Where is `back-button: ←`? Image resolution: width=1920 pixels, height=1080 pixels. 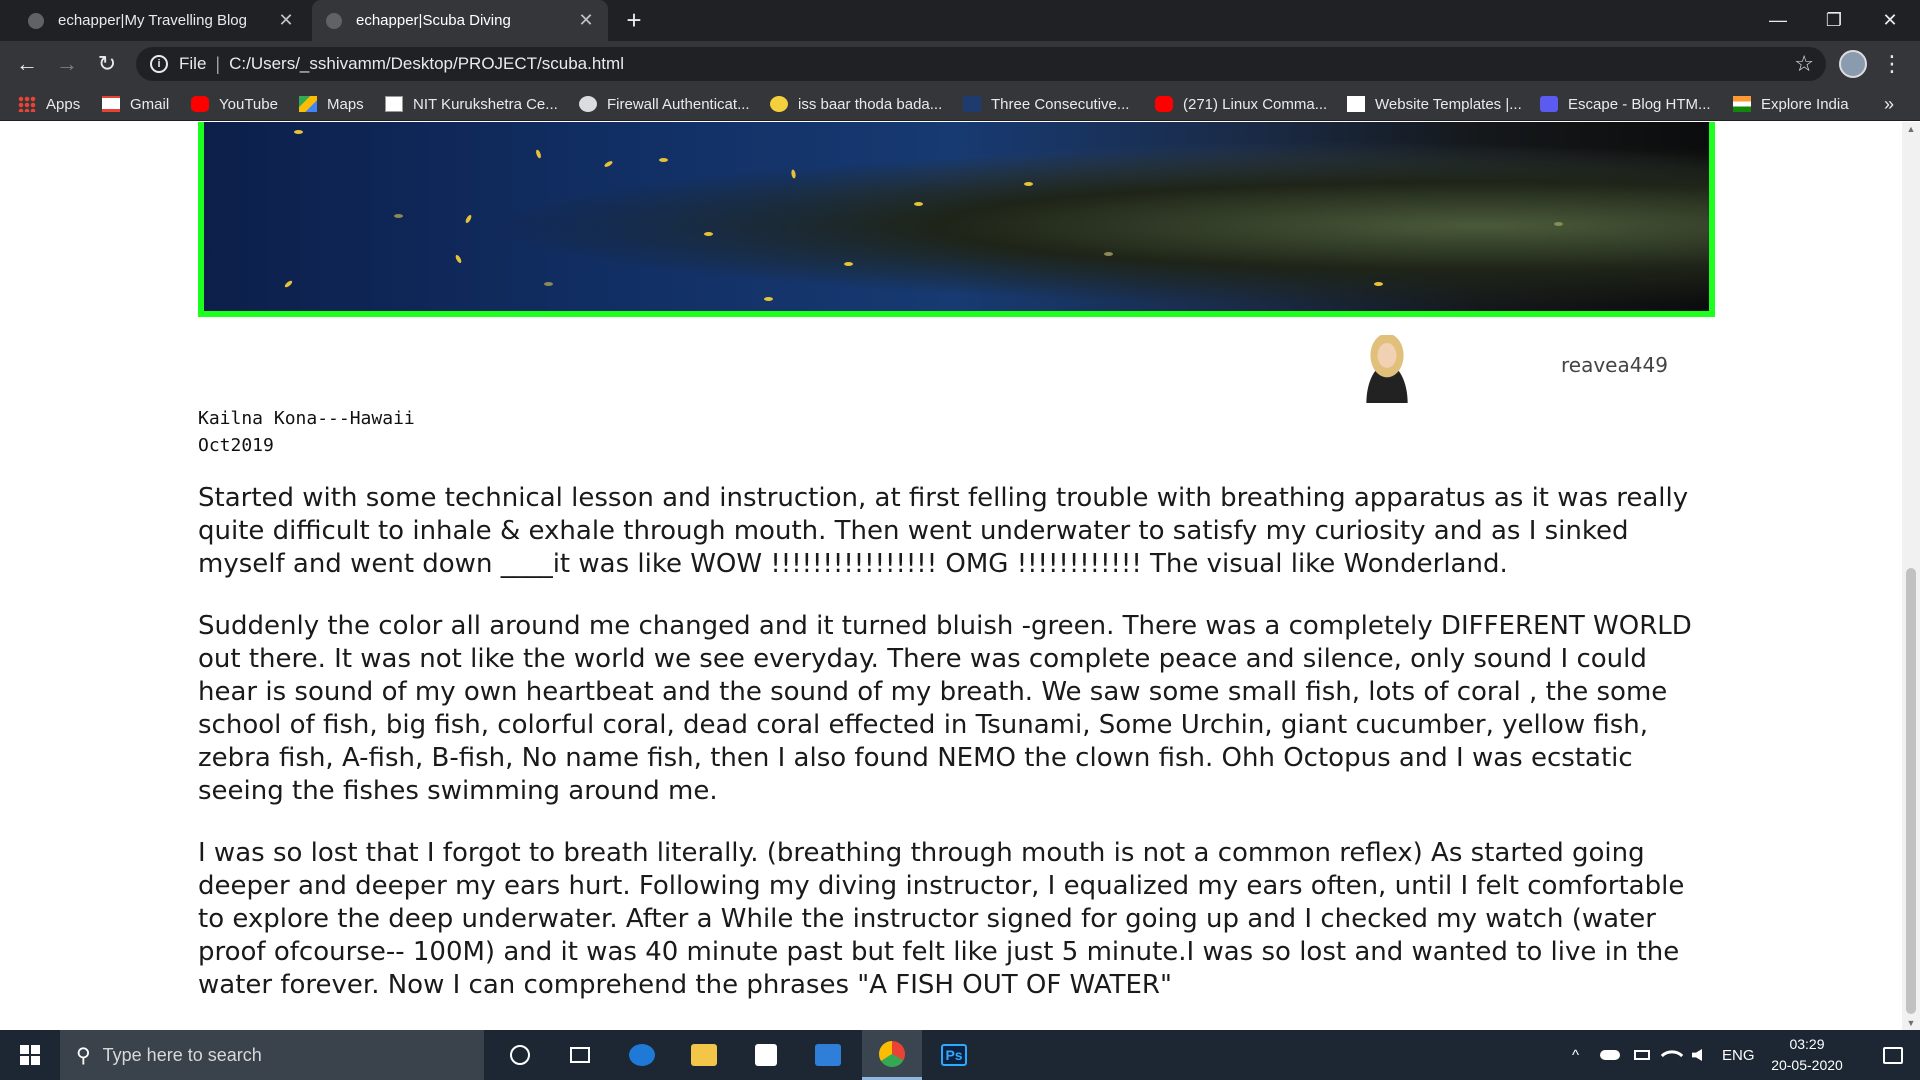 back-button: ← is located at coordinates (27, 64).